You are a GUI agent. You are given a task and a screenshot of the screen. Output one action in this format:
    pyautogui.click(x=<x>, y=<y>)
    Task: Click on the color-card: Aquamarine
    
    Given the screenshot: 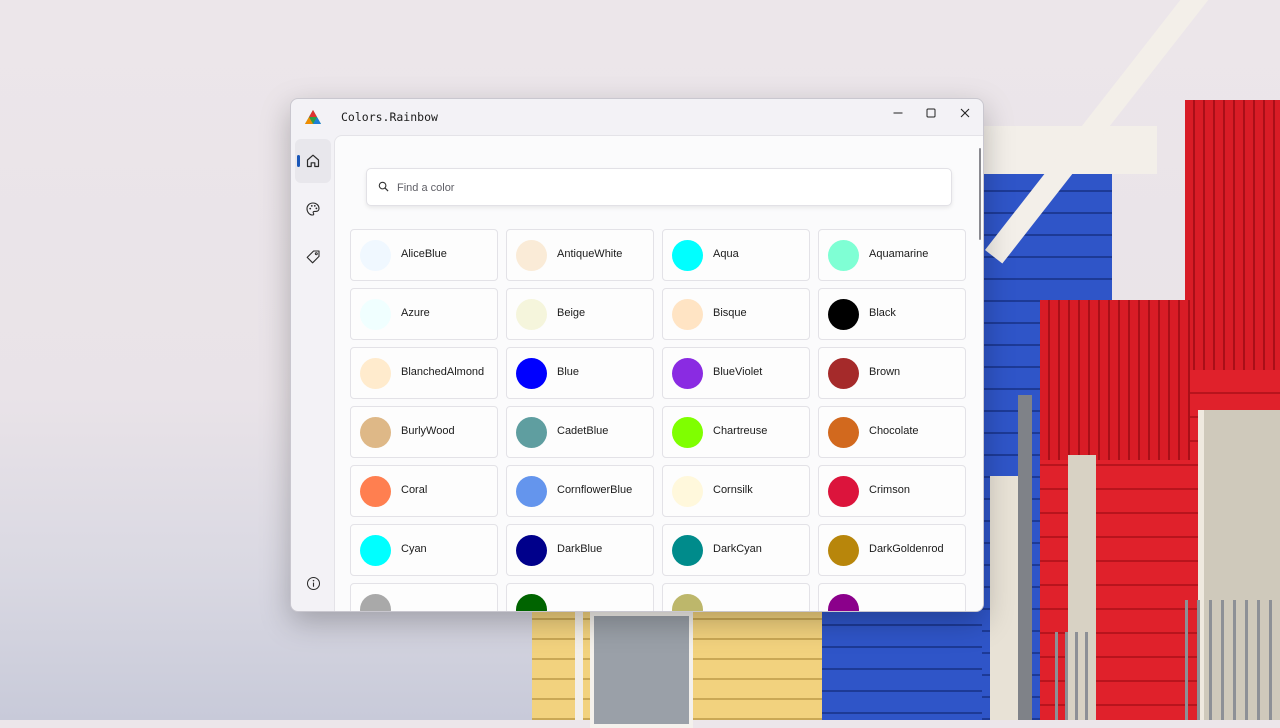 What is the action you would take?
    pyautogui.click(x=892, y=255)
    